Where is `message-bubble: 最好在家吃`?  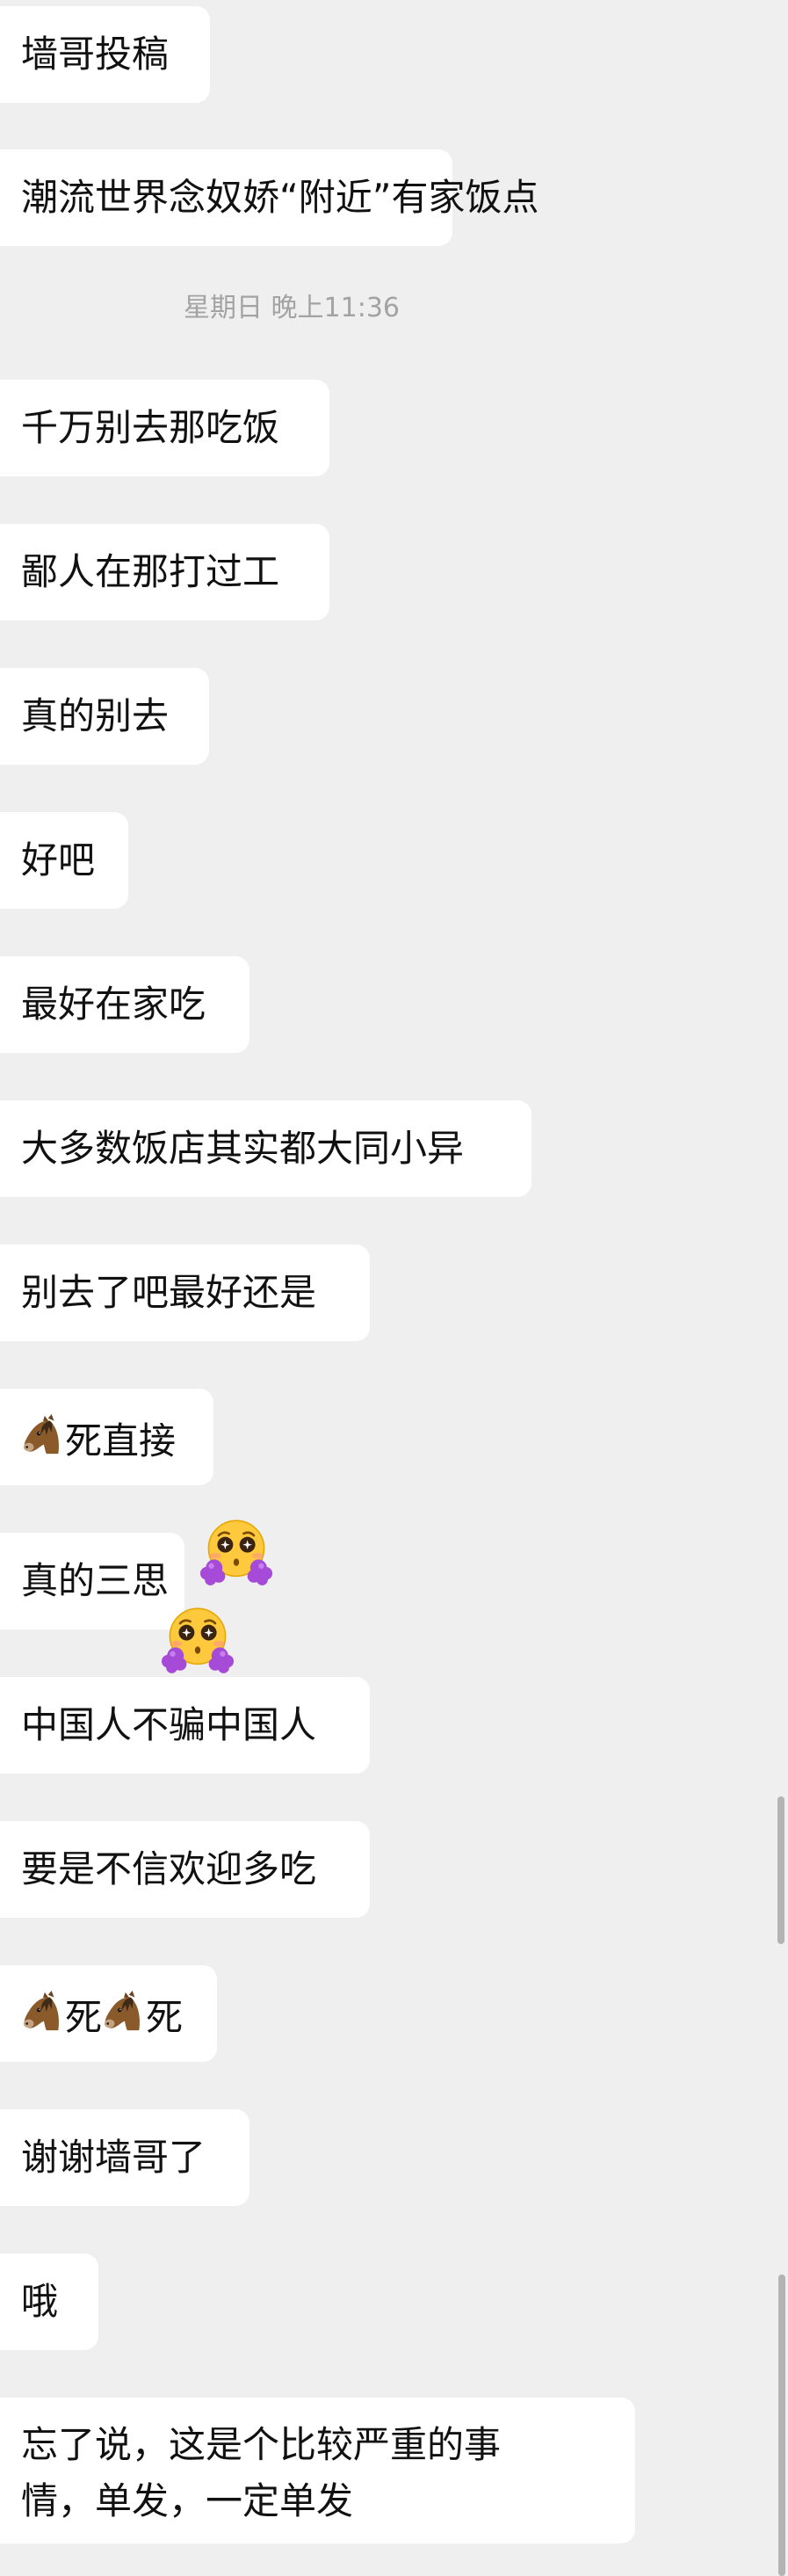
message-bubble: 最好在家吃 is located at coordinates (125, 1004).